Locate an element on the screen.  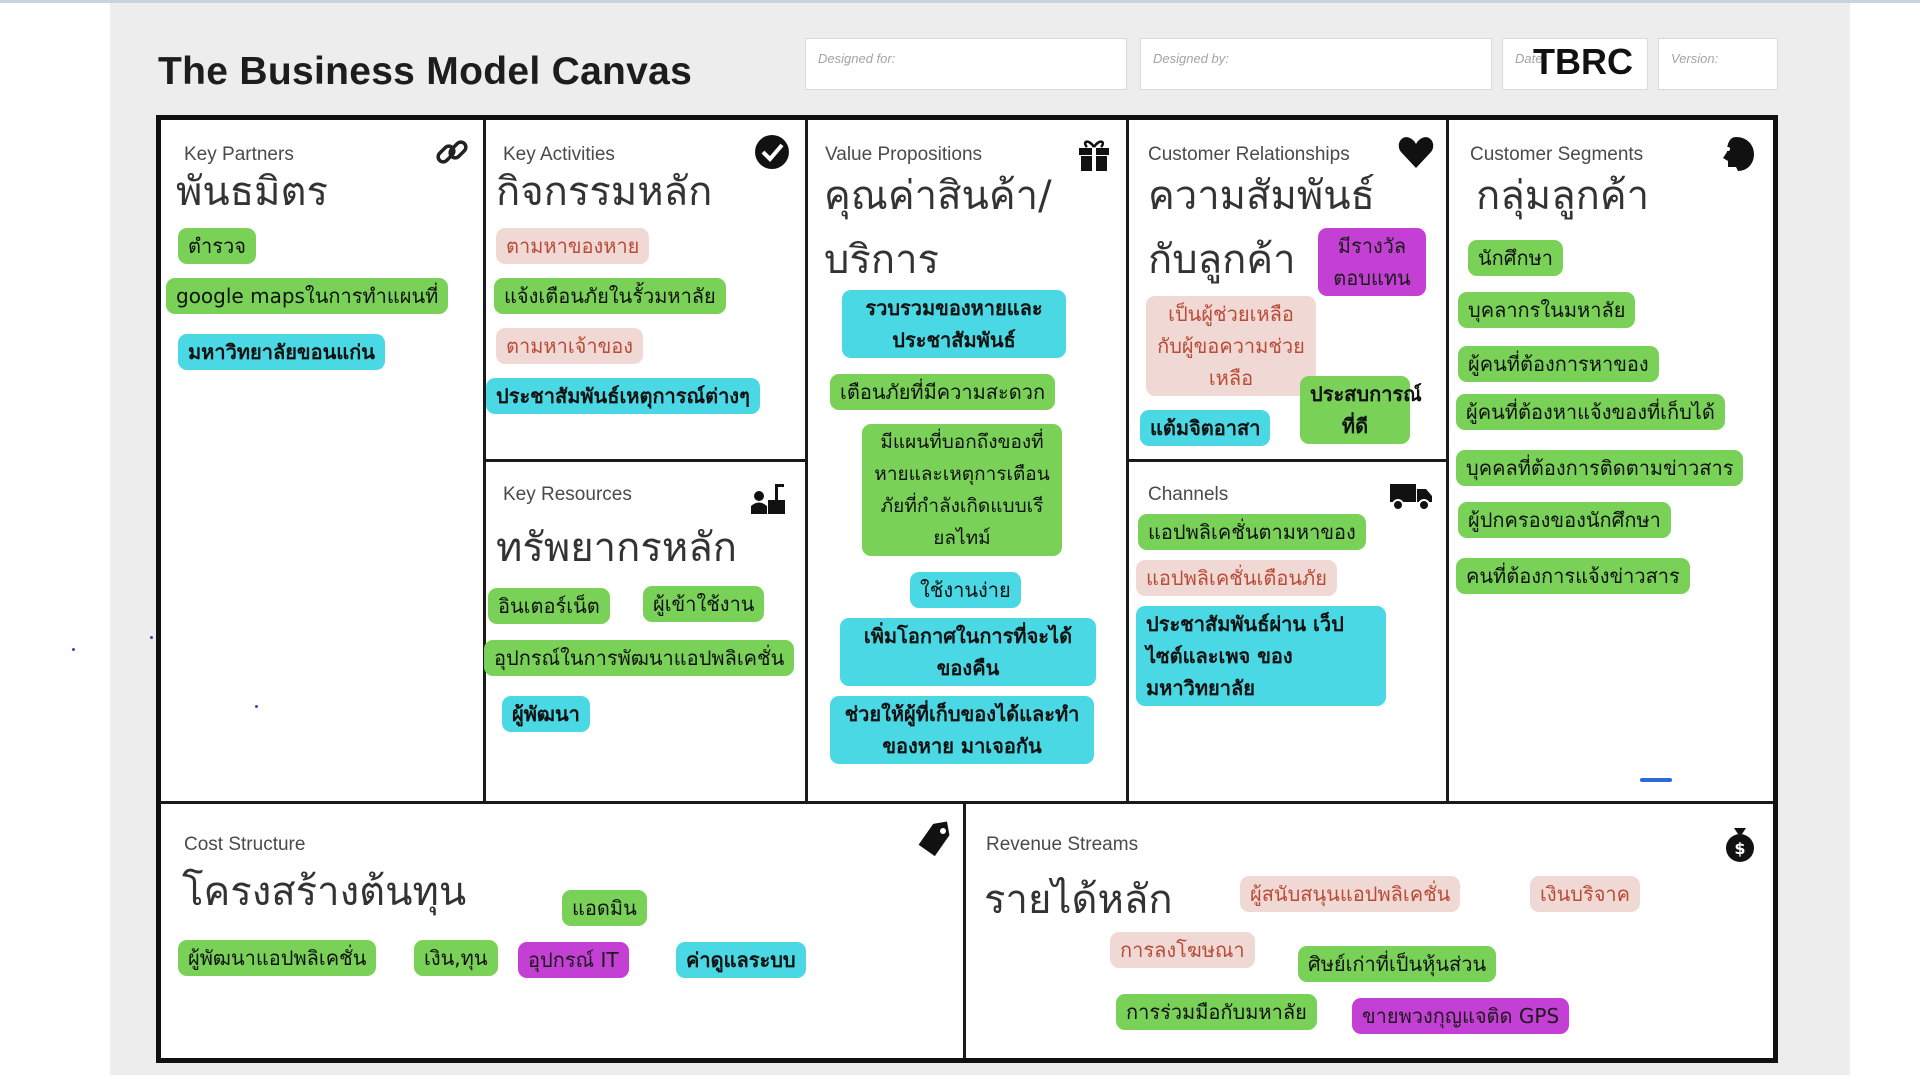
block-thai-title: รายได้หลัก is located at coordinates (1078, 900).